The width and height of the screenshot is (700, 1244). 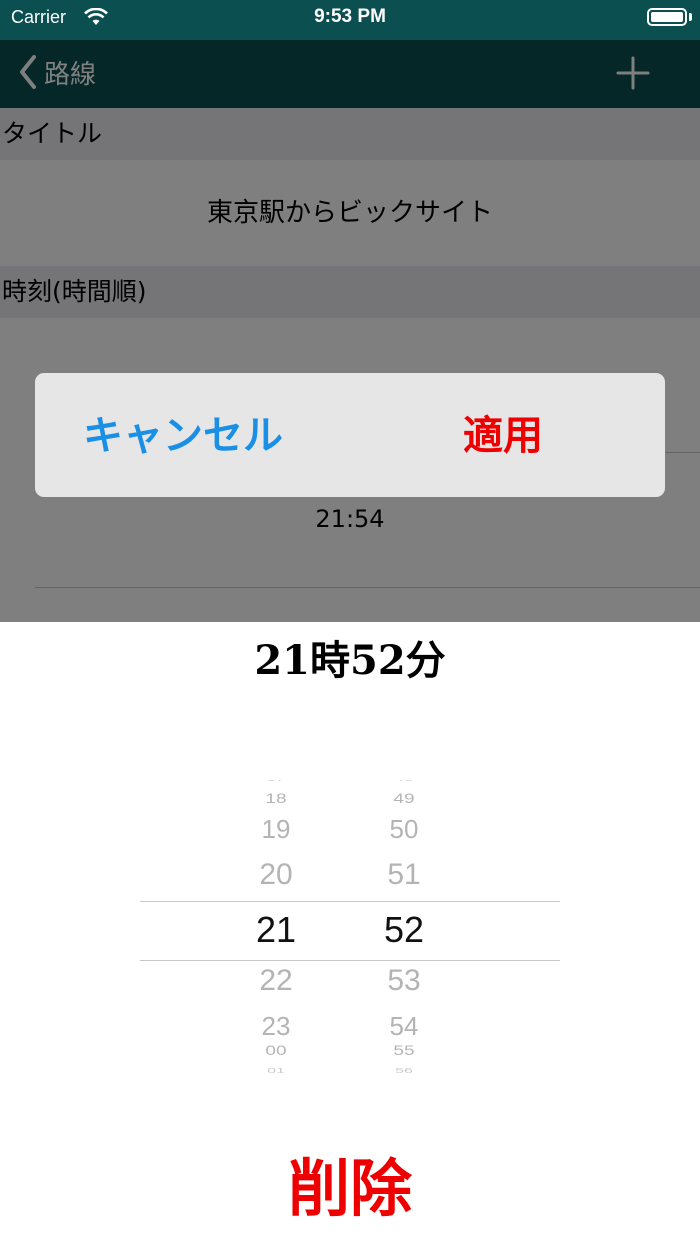 What do you see at coordinates (276, 1071) in the screenshot?
I see `picker-hour-option: 01` at bounding box center [276, 1071].